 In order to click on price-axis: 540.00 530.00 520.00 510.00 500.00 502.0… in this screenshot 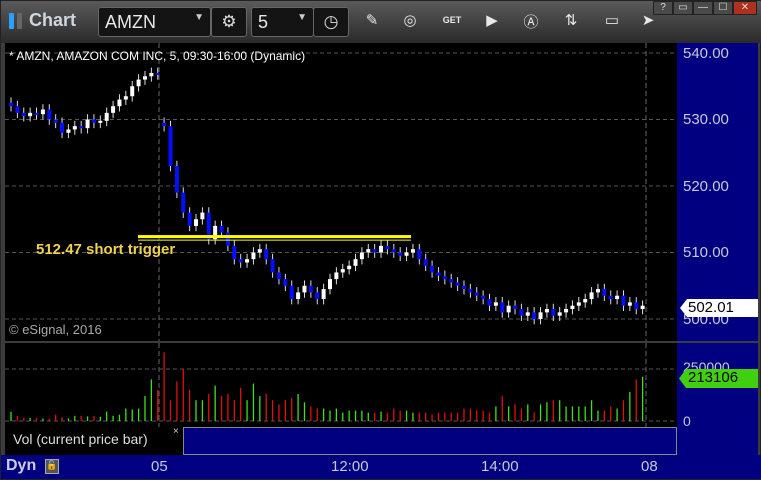, I will do `click(717, 192)`.